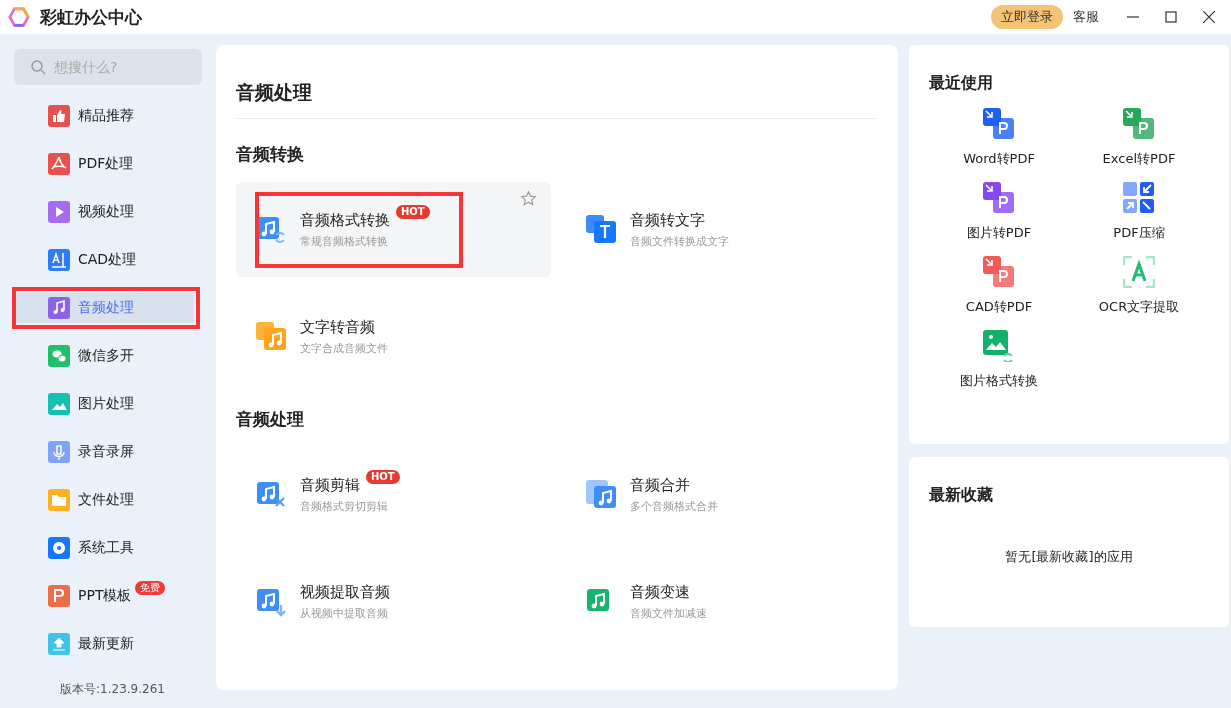  Describe the element at coordinates (104, 356) in the screenshot. I see `sidebar-item: 微信多开` at that location.